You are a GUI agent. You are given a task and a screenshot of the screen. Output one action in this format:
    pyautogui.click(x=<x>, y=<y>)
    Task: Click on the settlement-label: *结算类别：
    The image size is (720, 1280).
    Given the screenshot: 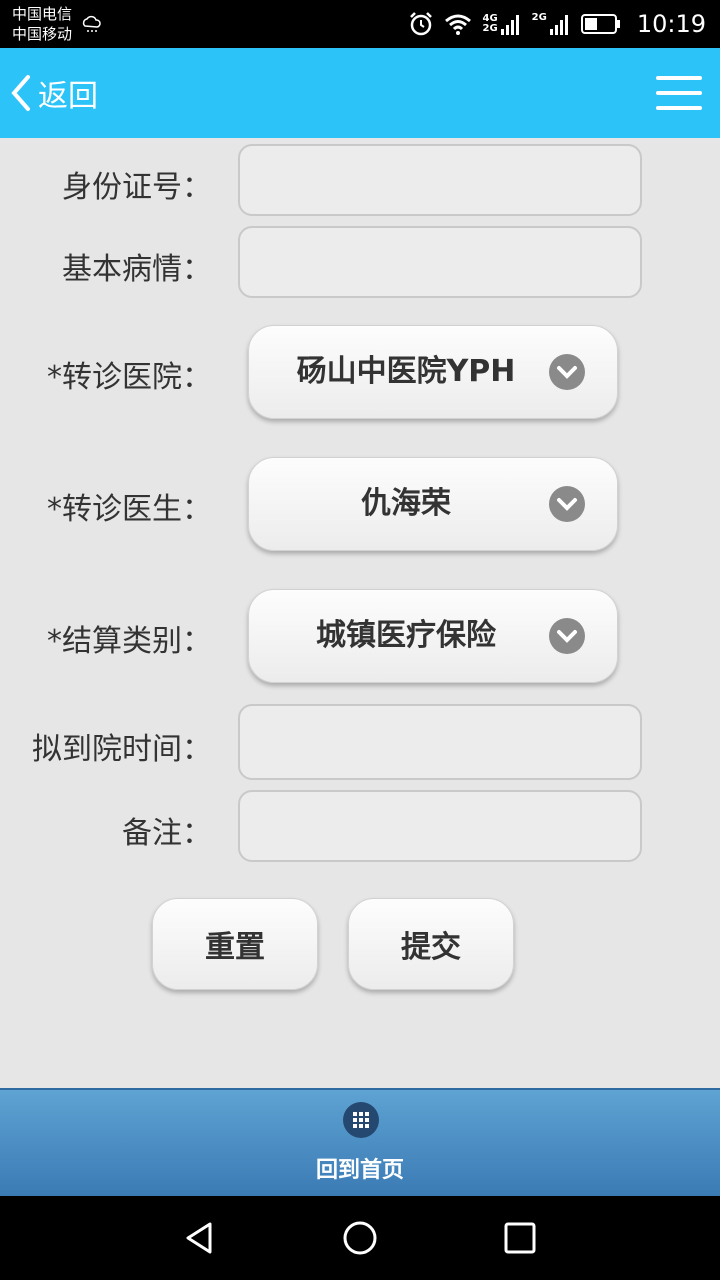 What is the action you would take?
    pyautogui.click(x=129, y=641)
    